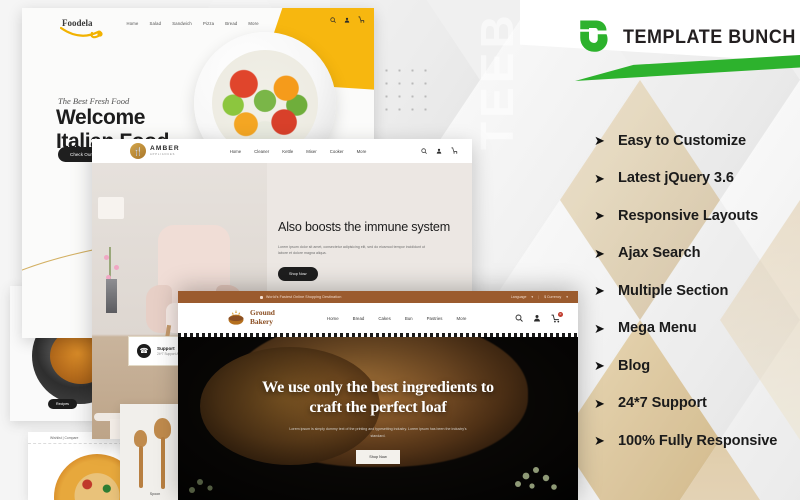 This screenshot has width=800, height=500. Describe the element at coordinates (311, 151) in the screenshot. I see `amber-menu-item: Mixer` at that location.